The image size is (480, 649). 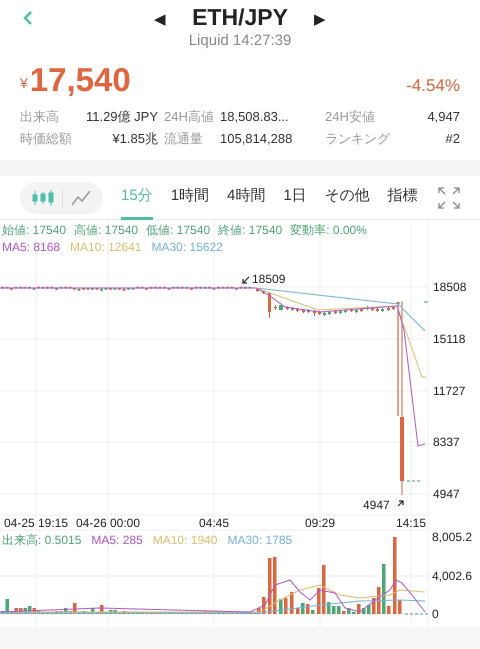 What do you see at coordinates (40, 117) in the screenshot?
I see `stat-label: 出来高` at bounding box center [40, 117].